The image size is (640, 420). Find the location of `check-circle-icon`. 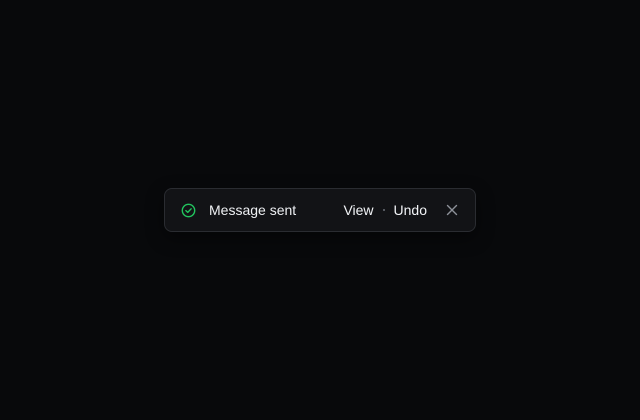

check-circle-icon is located at coordinates (188, 210).